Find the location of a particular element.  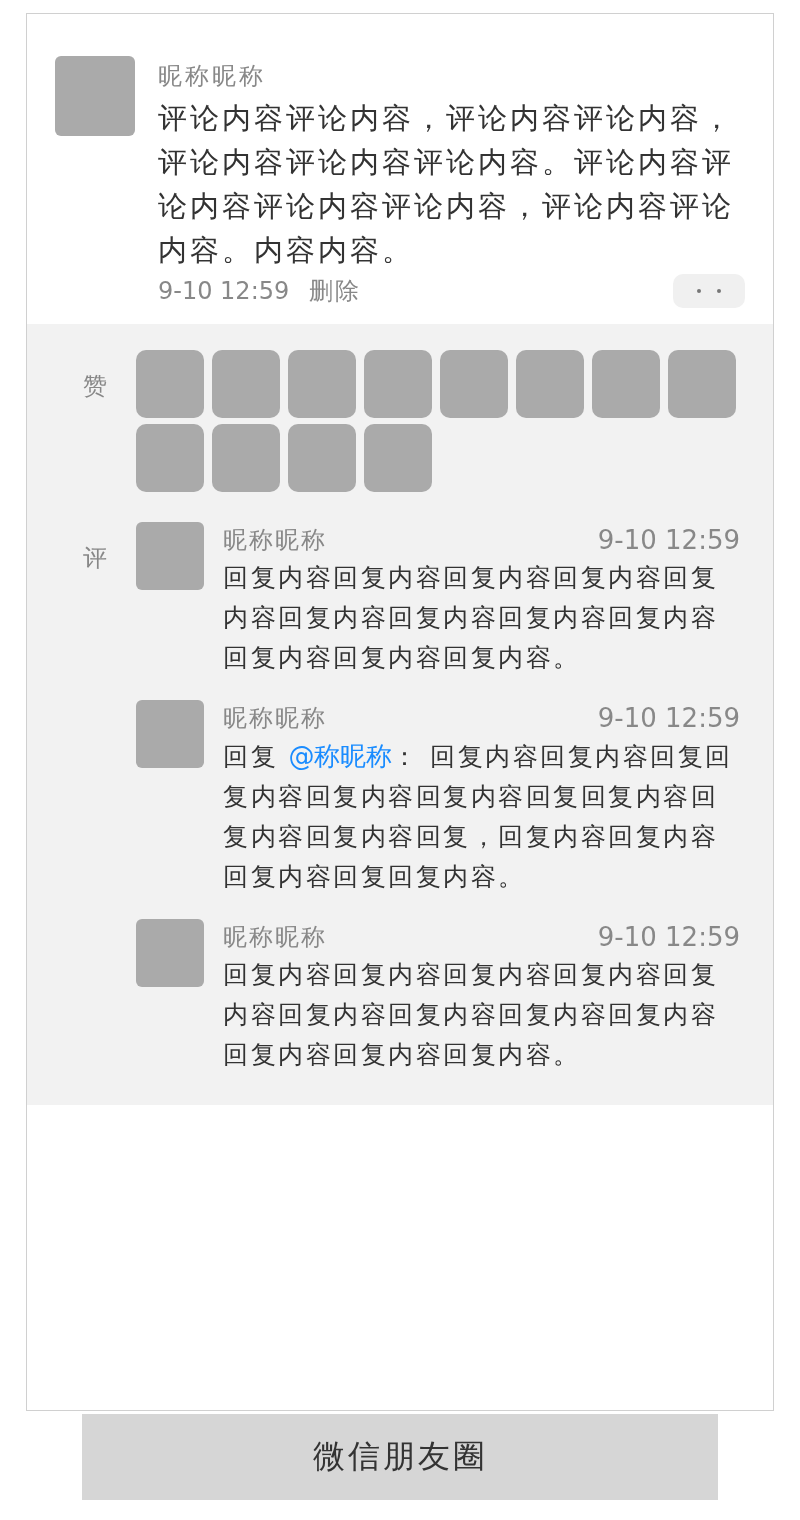

title-button: 微信朋友圈 is located at coordinates (400, 1457).